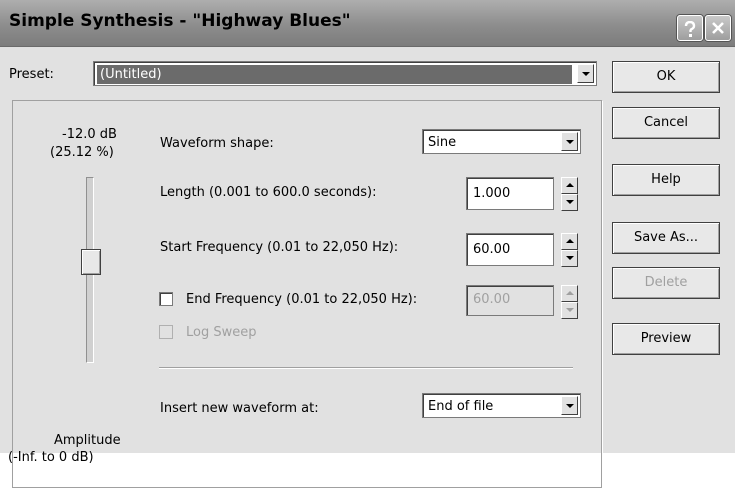  What do you see at coordinates (442, 142) in the screenshot?
I see `waveform-shape-value: Sine` at bounding box center [442, 142].